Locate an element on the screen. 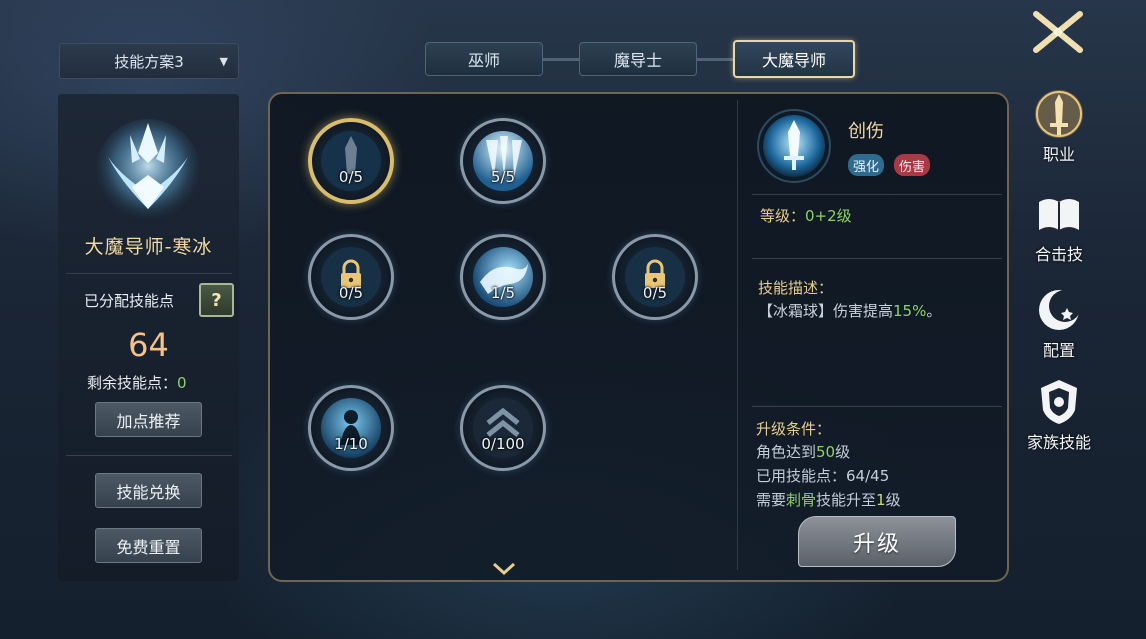  requirement-points: 已用技能点：64/45 is located at coordinates (822, 475).